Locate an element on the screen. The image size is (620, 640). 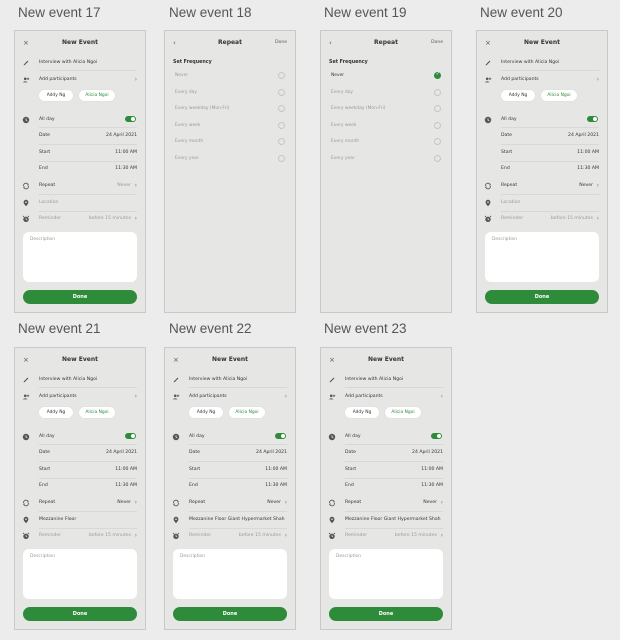
location-row: Mezzanine Floor is located at coordinates (80, 519).